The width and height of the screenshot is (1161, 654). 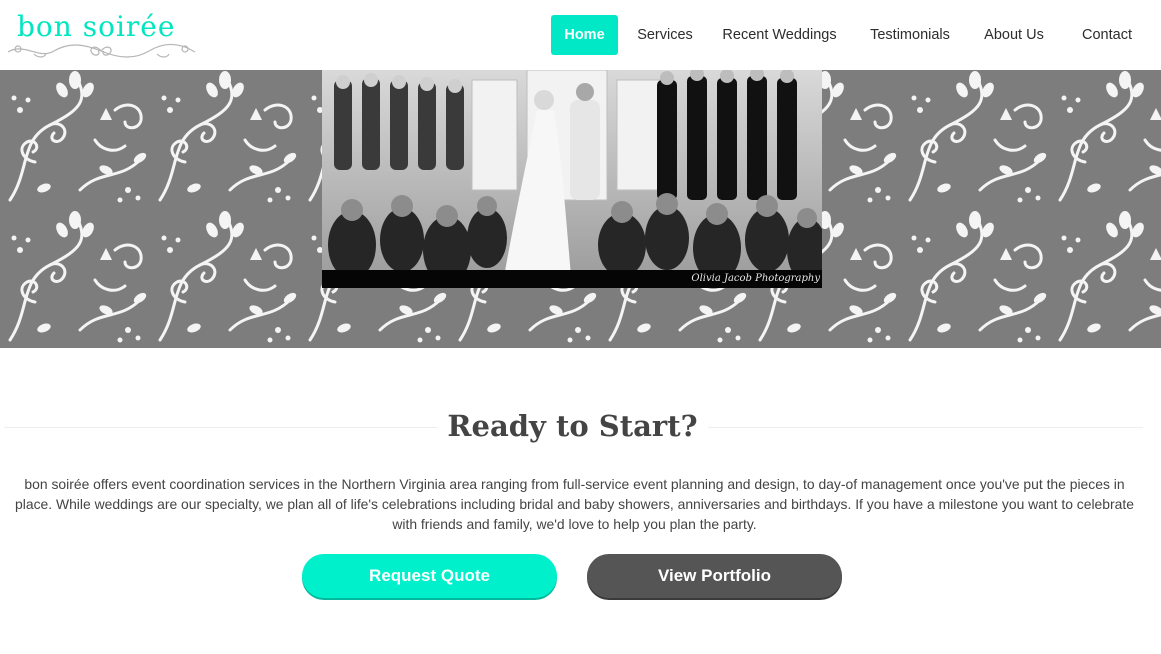 What do you see at coordinates (755, 278) in the screenshot?
I see `photo-credit: Olivia Jacob Photography` at bounding box center [755, 278].